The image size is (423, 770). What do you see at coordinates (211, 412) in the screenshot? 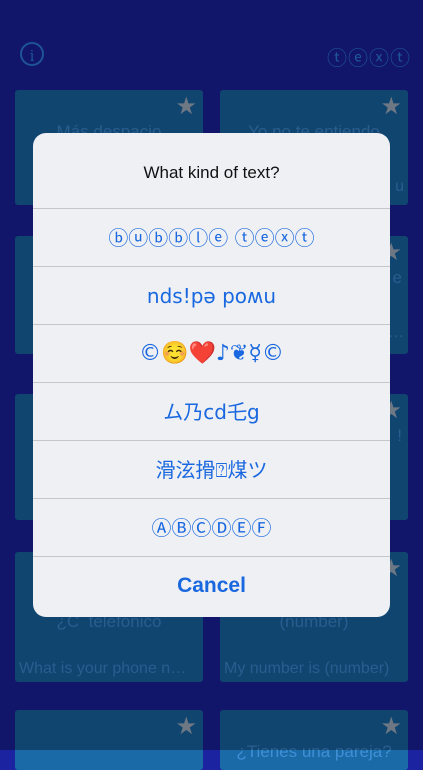
I see `option-asian-style-text: ム乃cd乇g` at bounding box center [211, 412].